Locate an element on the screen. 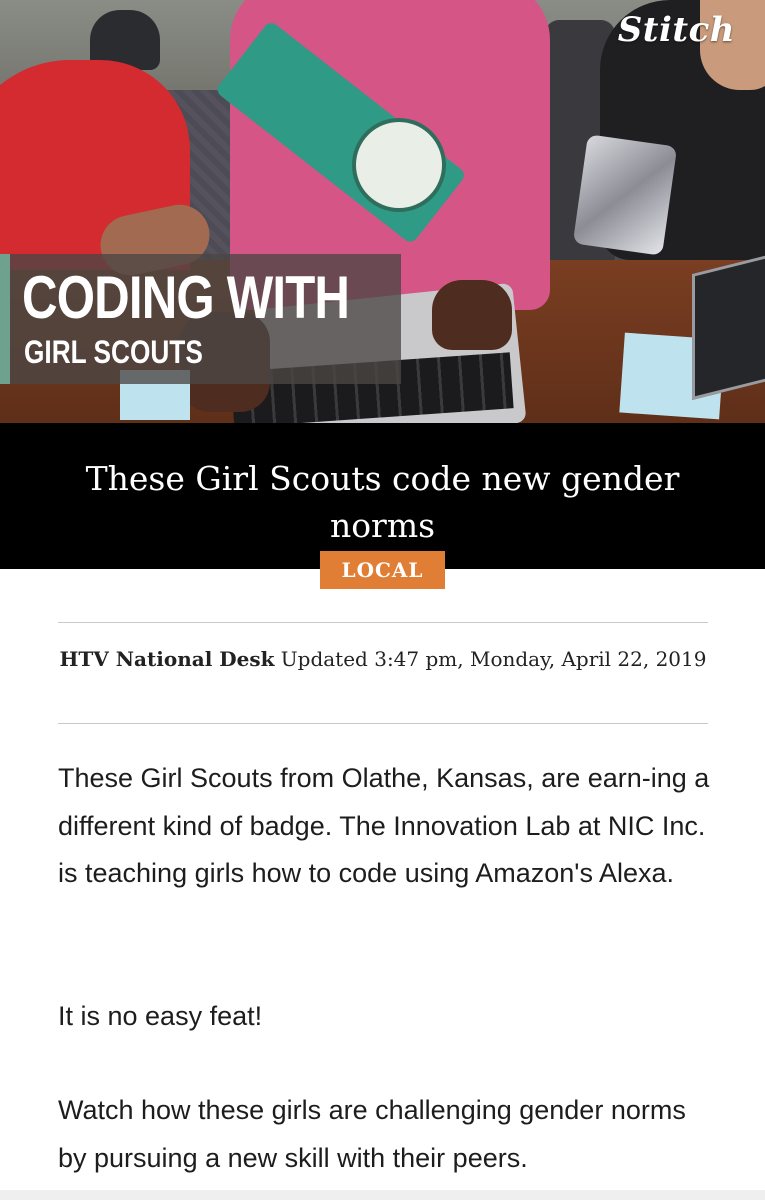 Image resolution: width=765 pixels, height=1200 pixels. overlay-title-line1: CODING WITH is located at coordinates (186, 297).